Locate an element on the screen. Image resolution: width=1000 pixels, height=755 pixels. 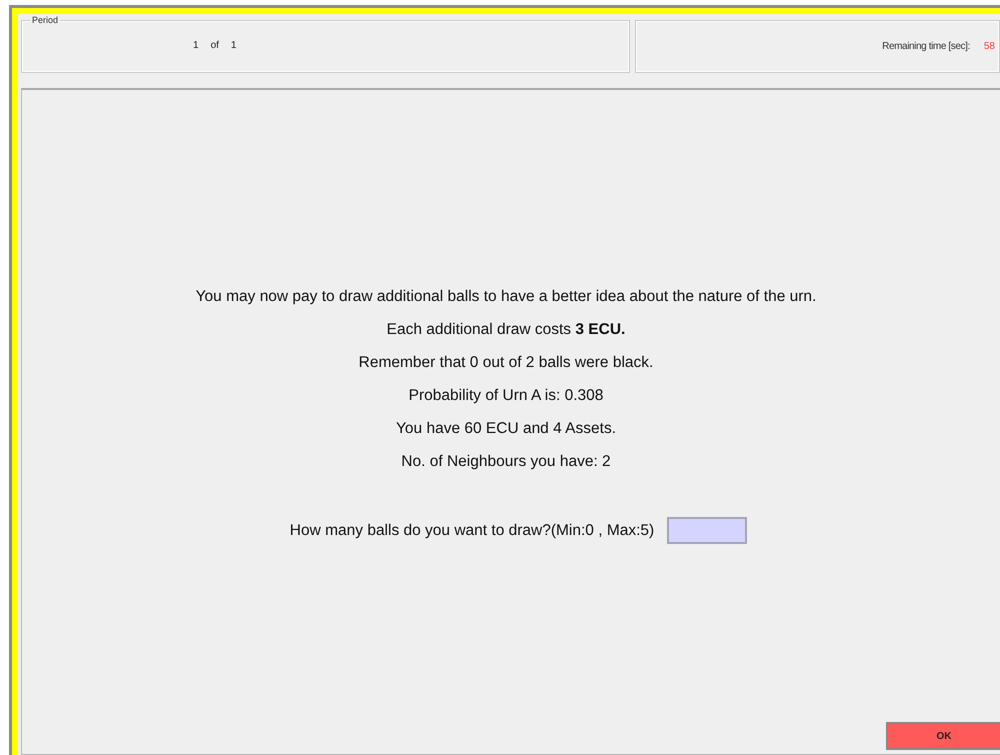
message-line: Probability of Urn A is: 0.308 is located at coordinates (506, 396).